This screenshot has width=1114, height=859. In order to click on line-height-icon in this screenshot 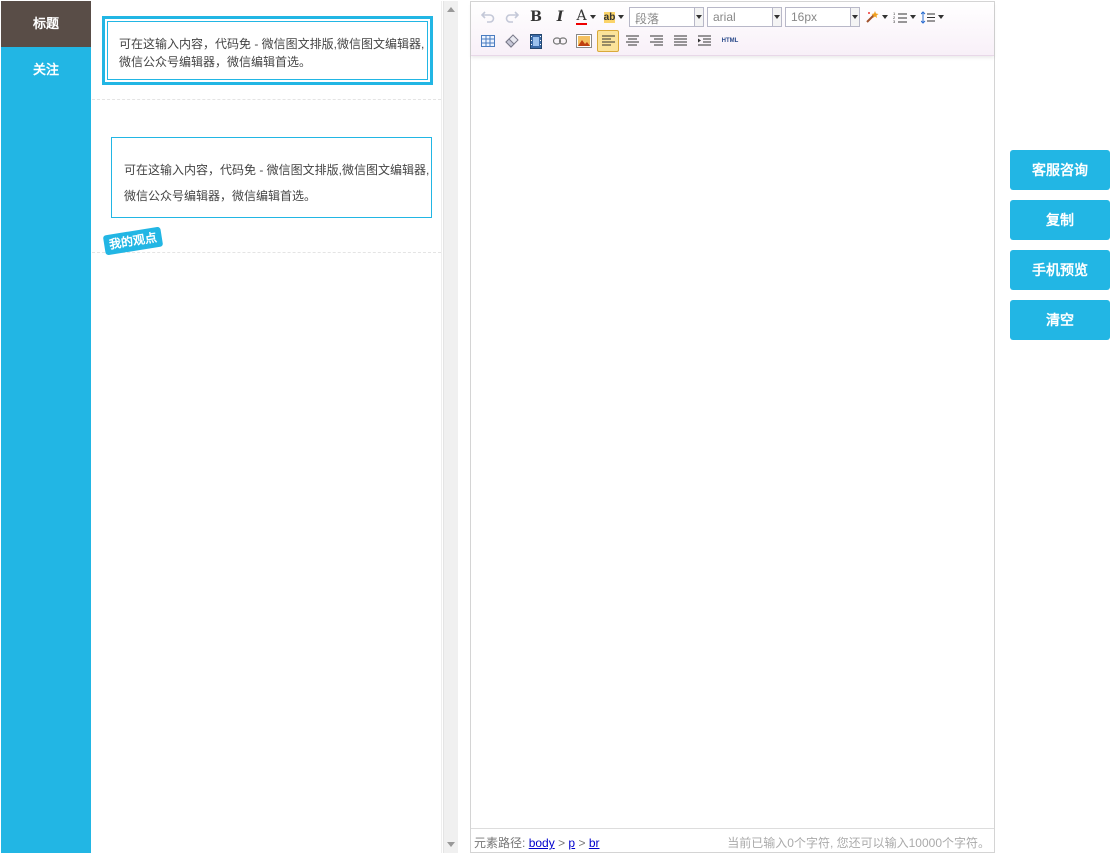, I will do `click(927, 17)`.